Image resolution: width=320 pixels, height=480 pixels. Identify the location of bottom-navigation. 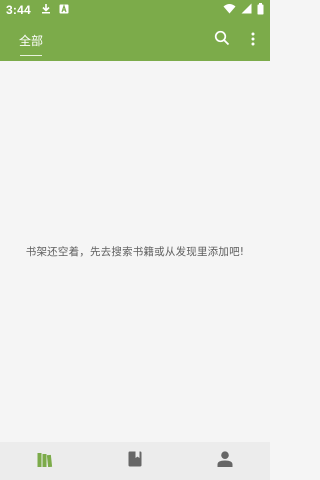
(135, 461).